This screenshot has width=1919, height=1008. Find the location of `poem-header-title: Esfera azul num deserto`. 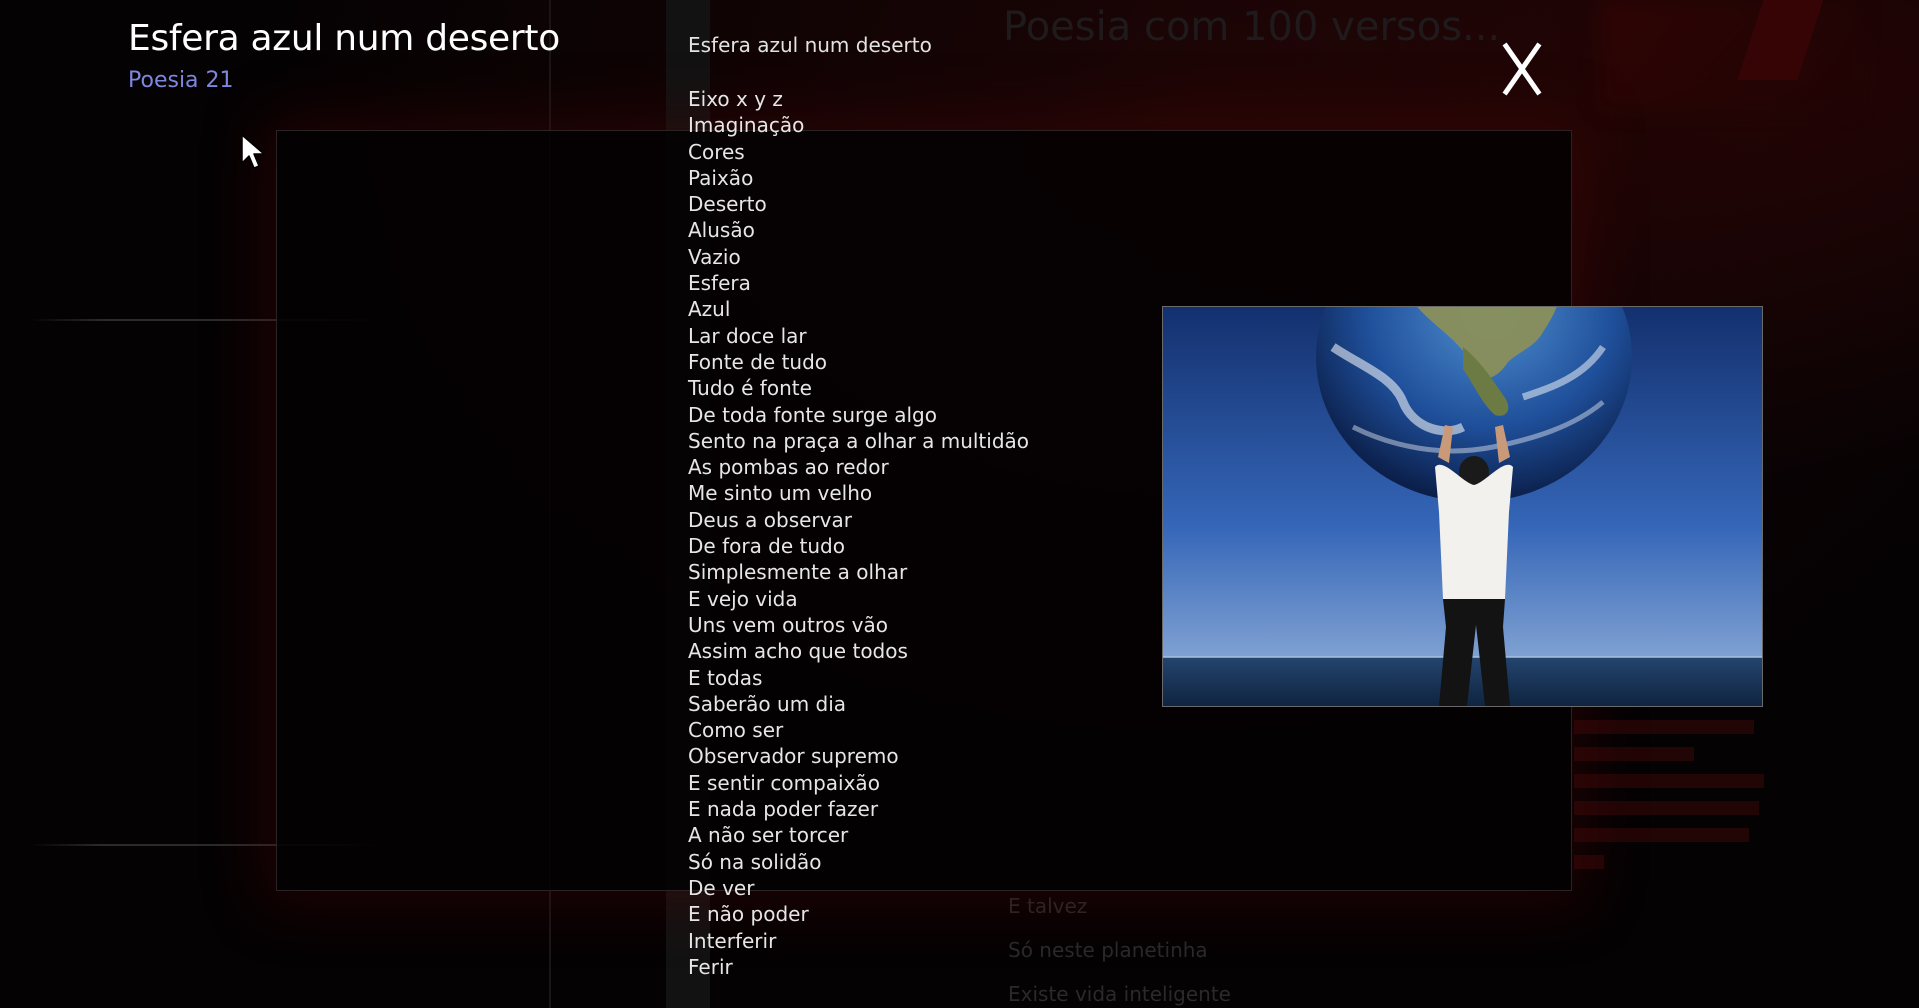

poem-header-title: Esfera azul num deserto is located at coordinates (344, 38).